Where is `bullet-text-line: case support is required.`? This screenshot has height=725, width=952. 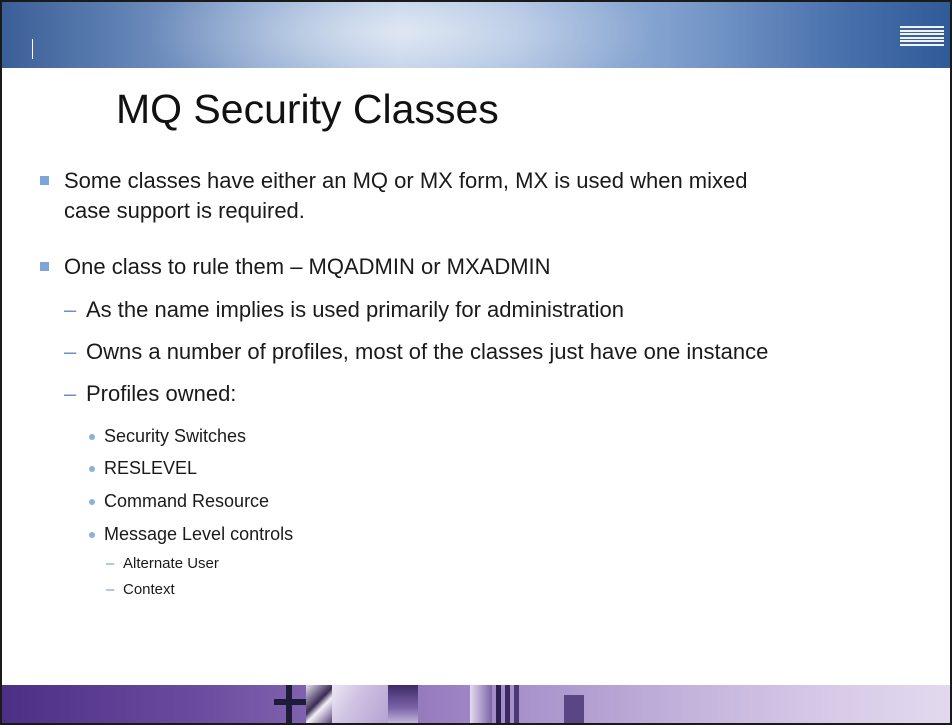
bullet-text-line: case support is required. is located at coordinates (184, 210).